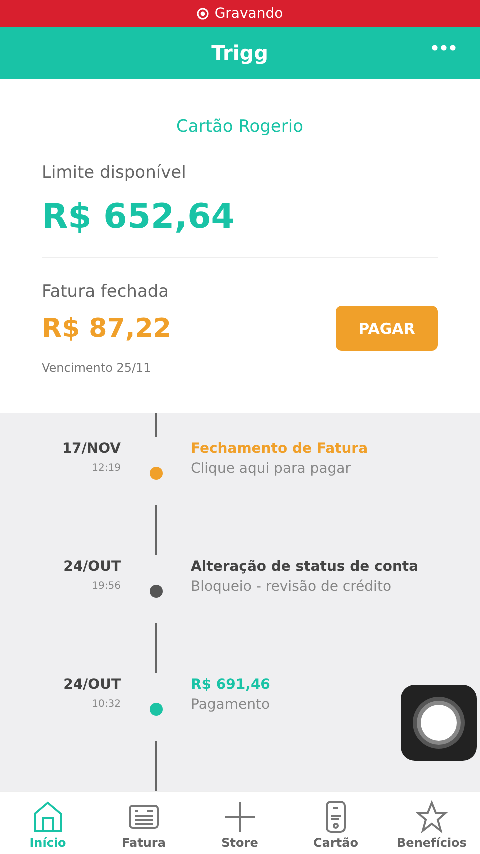 The image size is (480, 854). I want to click on tab-item: Cartão, so click(336, 823).